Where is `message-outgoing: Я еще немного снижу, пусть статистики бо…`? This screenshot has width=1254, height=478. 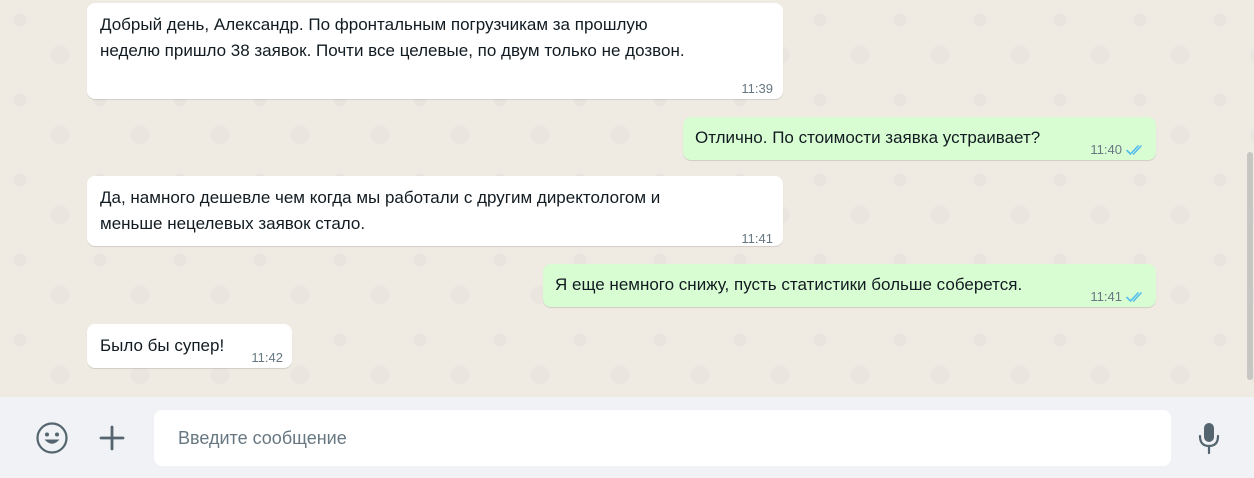 message-outgoing: Я еще немного снижу, пусть статистики бо… is located at coordinates (849, 285).